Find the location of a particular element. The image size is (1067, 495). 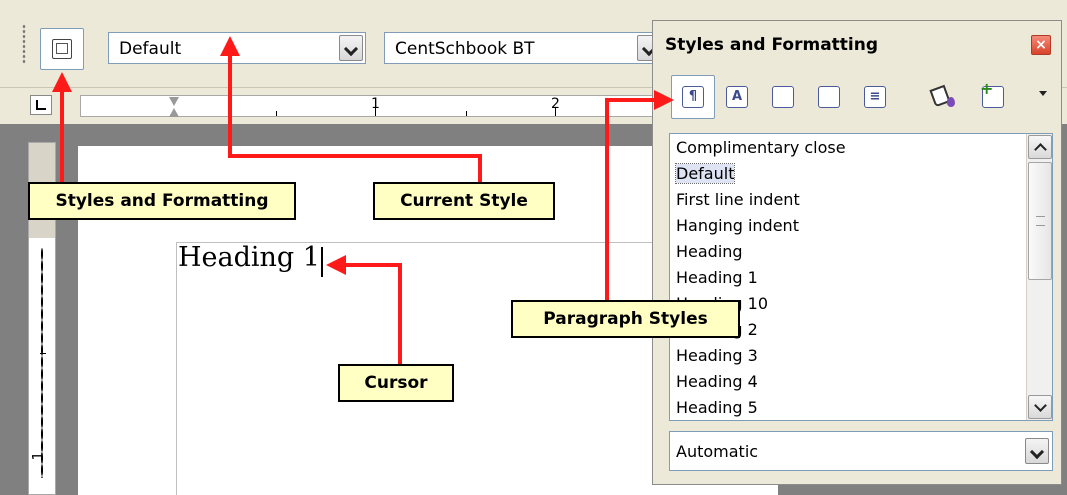

horizontal-ruler: 1 2 is located at coordinates (370, 106).